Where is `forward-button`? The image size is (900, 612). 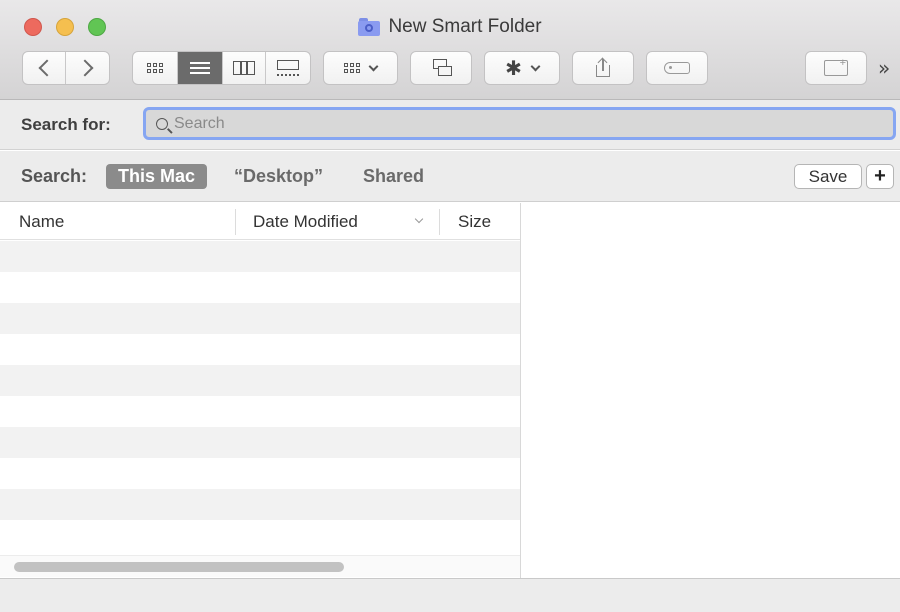
forward-button is located at coordinates (87, 68).